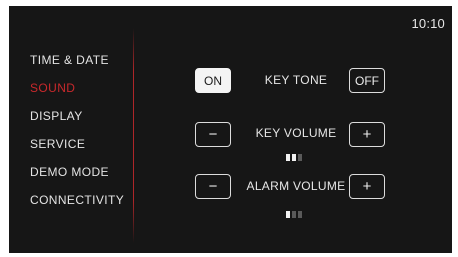 Image resolution: width=458 pixels, height=257 pixels. Describe the element at coordinates (77, 120) in the screenshot. I see `menu-item-display: DISPLAY` at that location.